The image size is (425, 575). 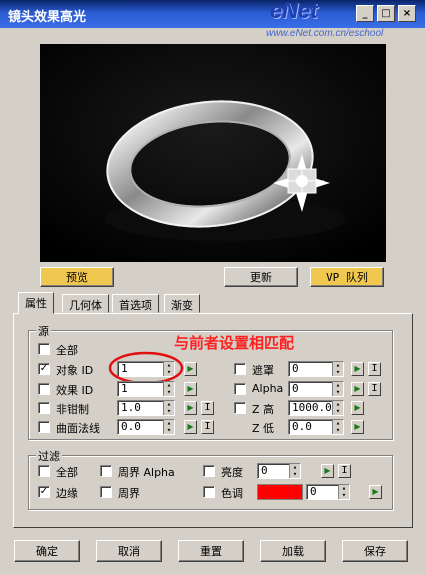 What do you see at coordinates (328, 492) in the screenshot?
I see `hue-spinner: 0` at bounding box center [328, 492].